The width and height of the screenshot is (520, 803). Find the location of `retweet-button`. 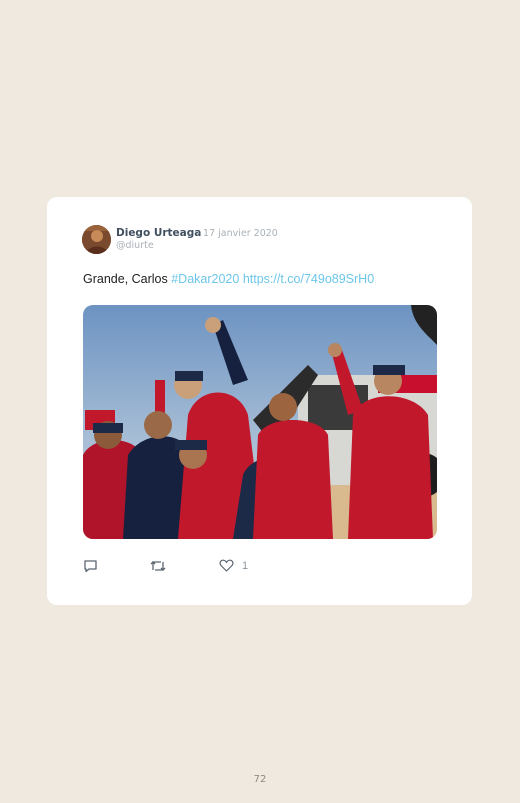

retweet-button is located at coordinates (158, 566).